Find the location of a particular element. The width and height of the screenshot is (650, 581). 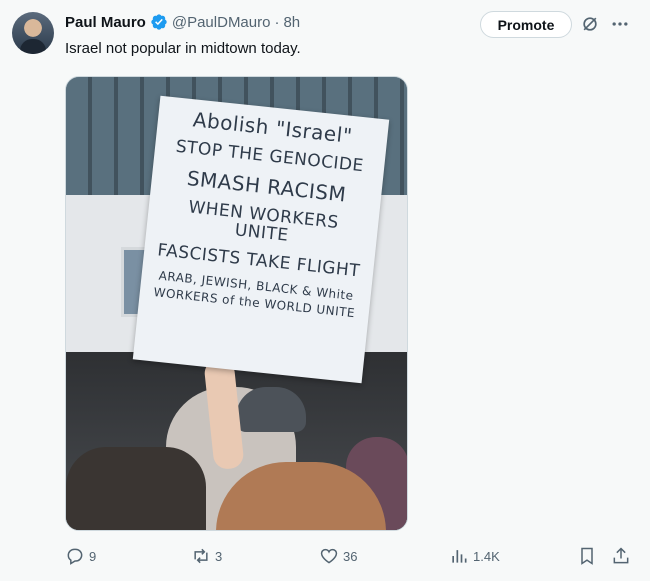

like-button: 36 is located at coordinates (338, 556).